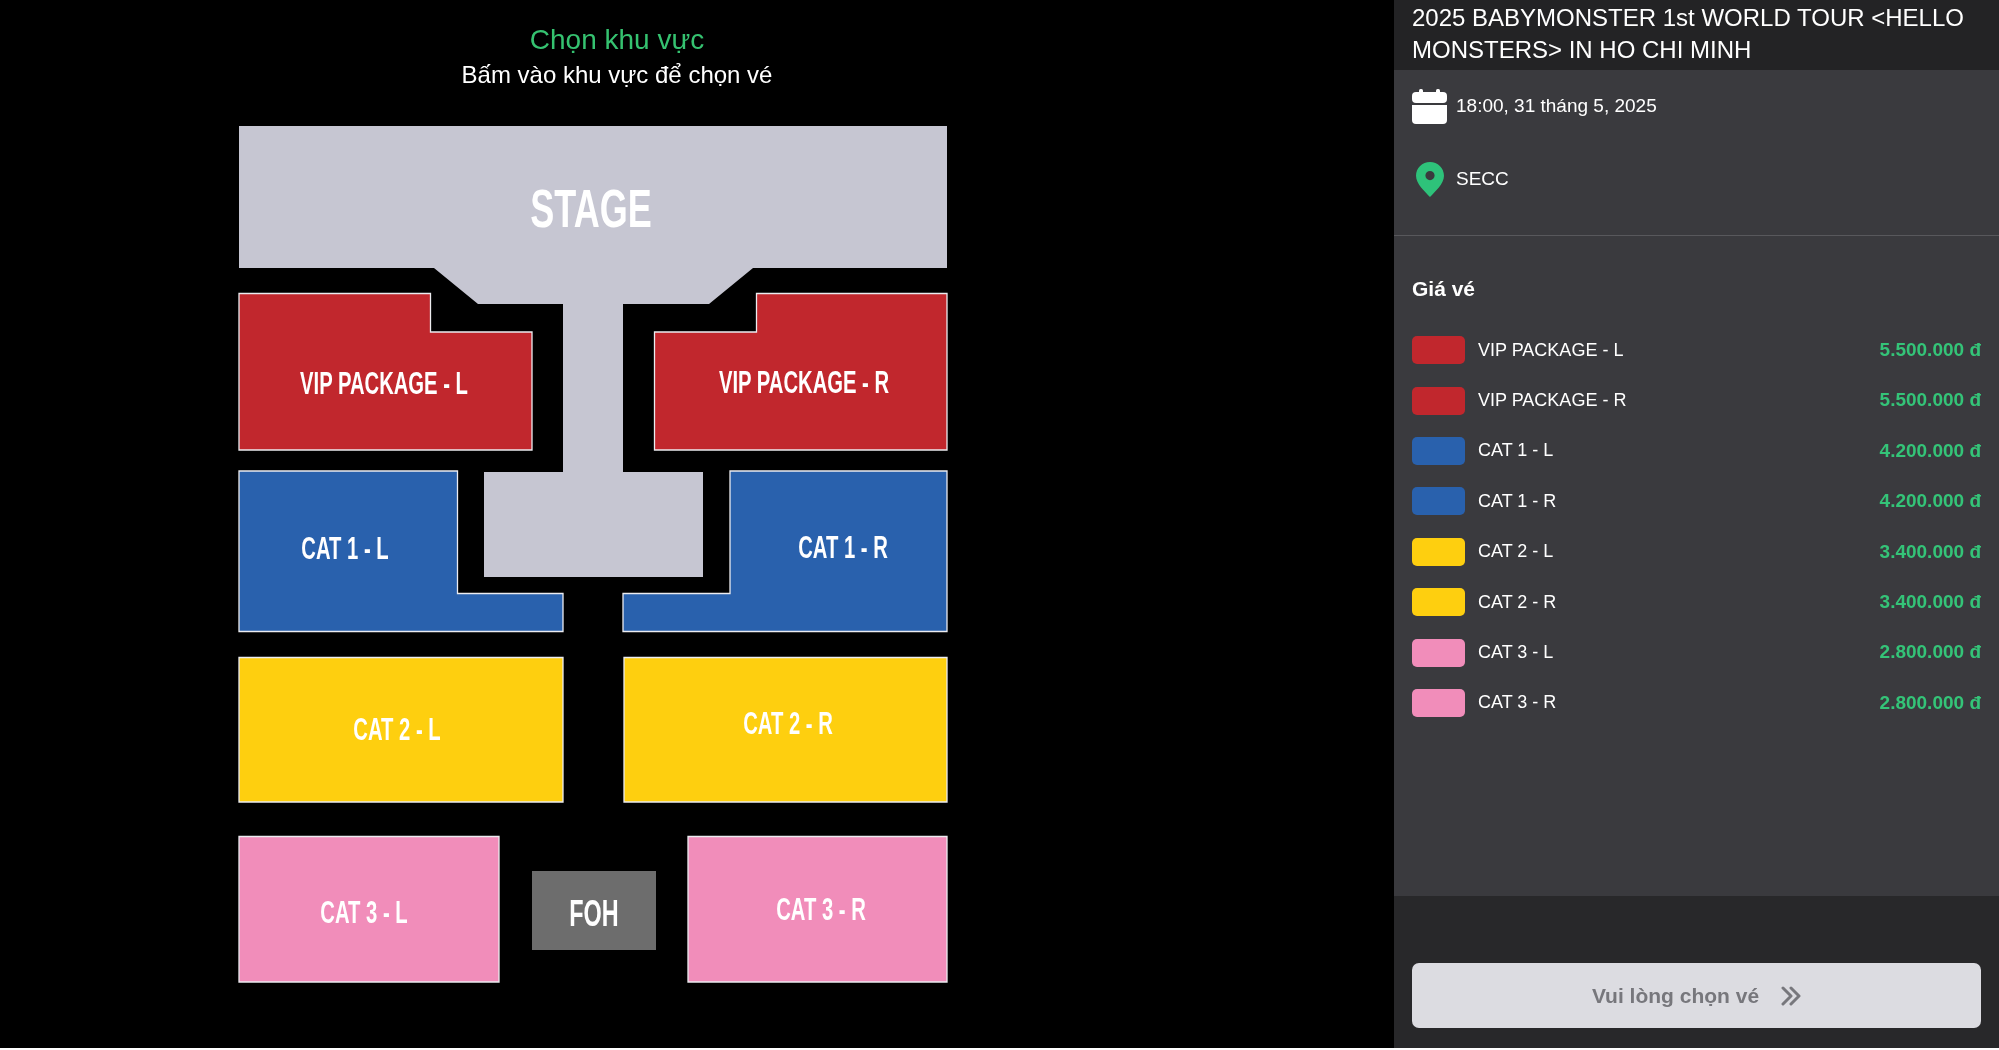  Describe the element at coordinates (1551, 350) in the screenshot. I see `ticket-name: VIP PACKAGE - L` at that location.